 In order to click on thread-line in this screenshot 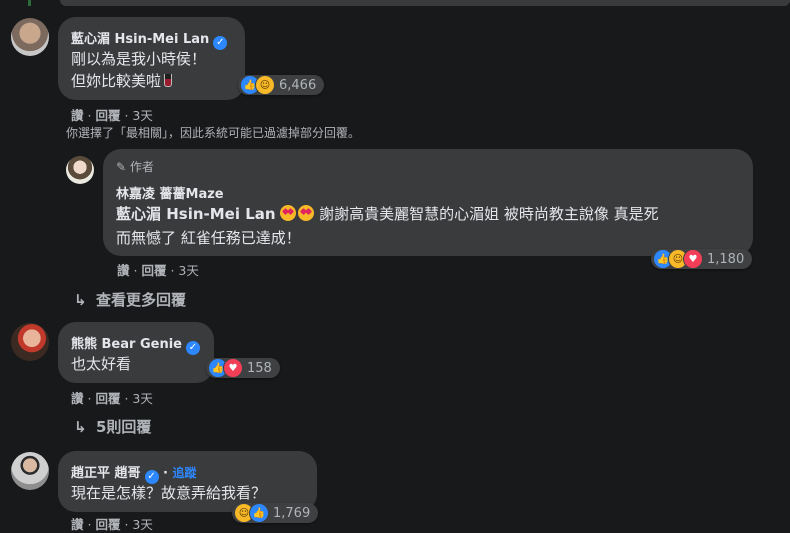, I will do `click(29, 3)`.